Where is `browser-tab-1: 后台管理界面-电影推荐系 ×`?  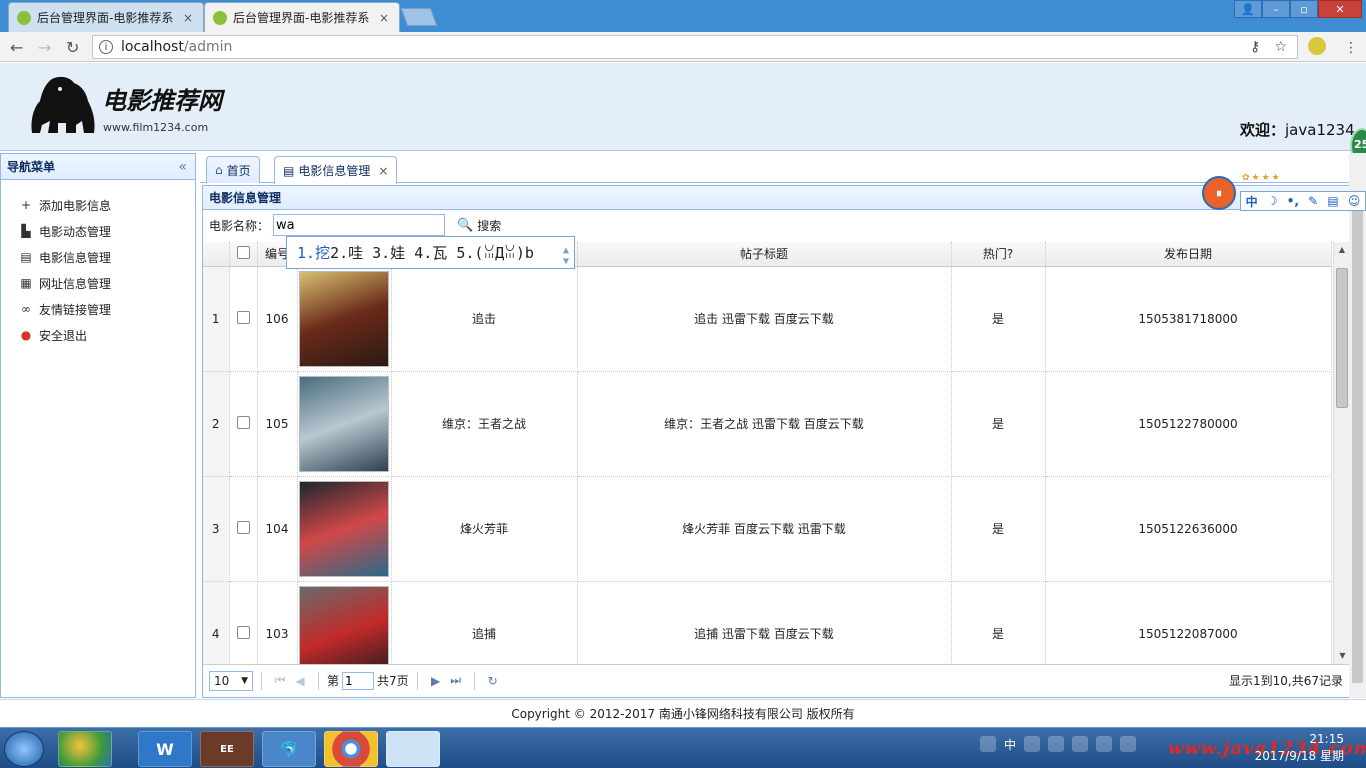
browser-tab-1: 后台管理界面-电影推荐系 × is located at coordinates (106, 17).